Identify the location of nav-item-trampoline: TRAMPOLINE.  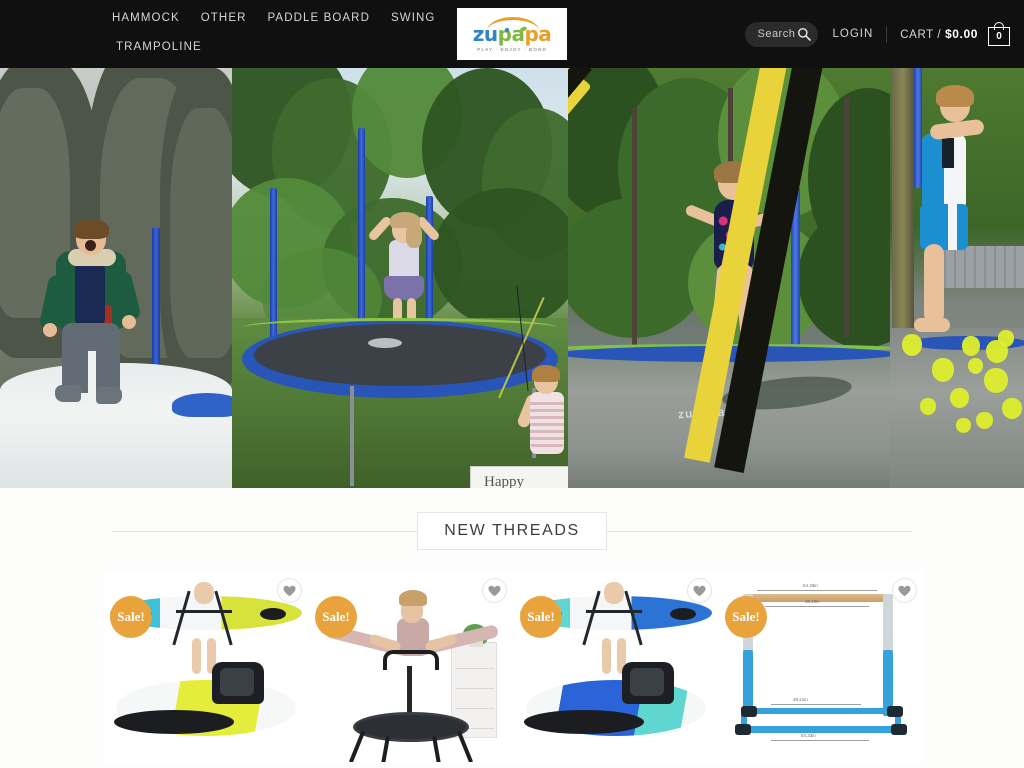
(159, 47).